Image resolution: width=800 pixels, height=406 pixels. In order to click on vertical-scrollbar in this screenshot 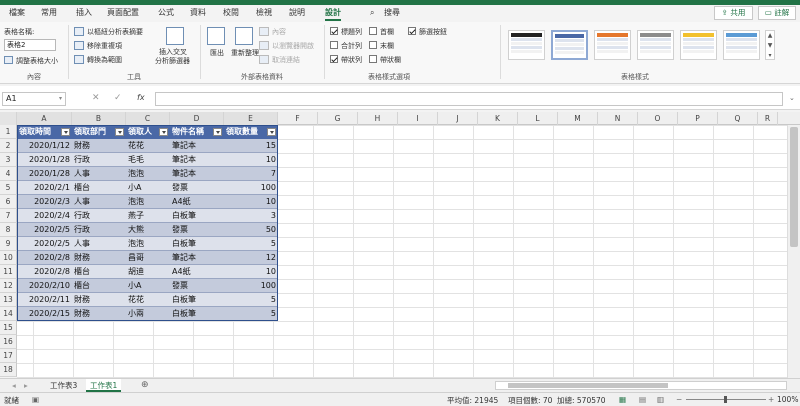, I will do `click(793, 251)`.